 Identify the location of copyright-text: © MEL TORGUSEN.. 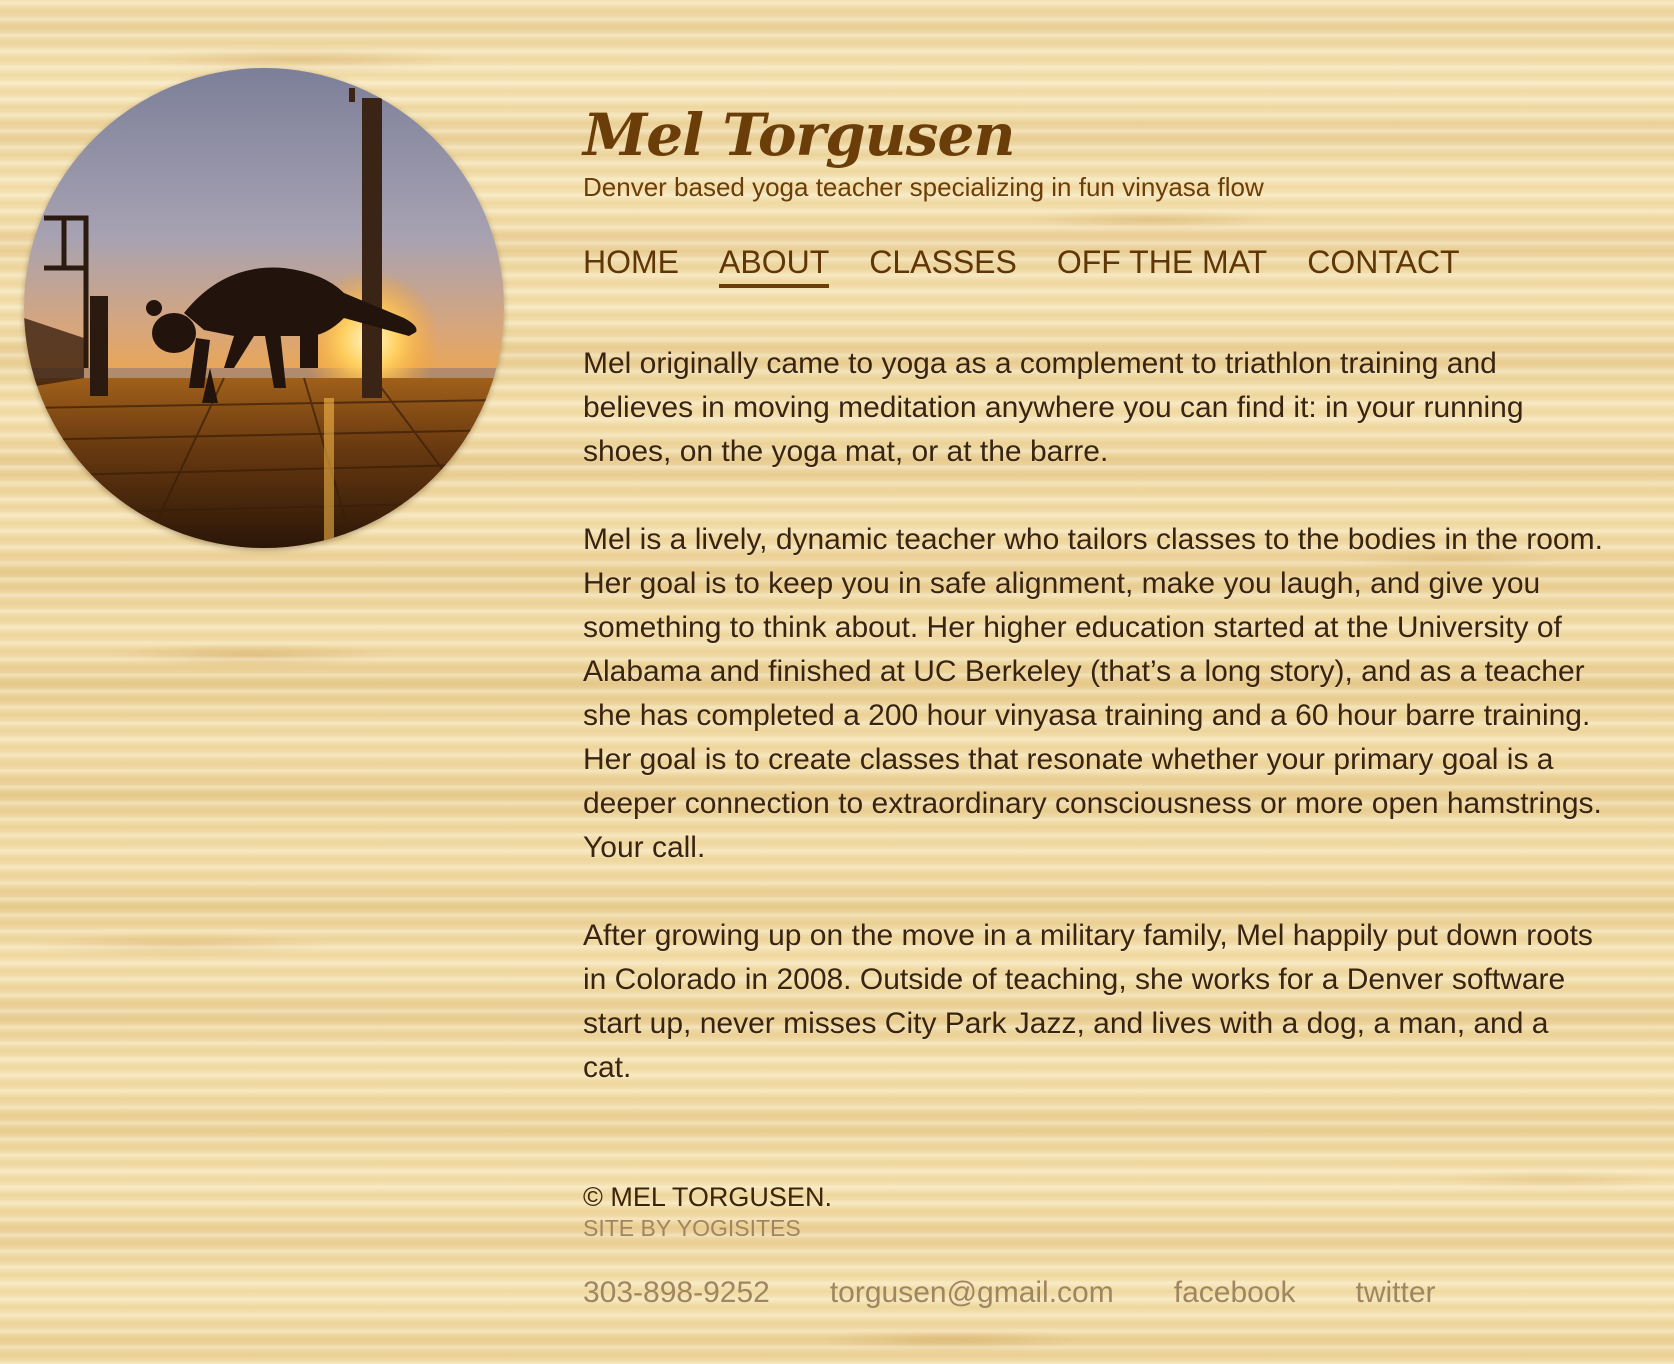
(707, 1197).